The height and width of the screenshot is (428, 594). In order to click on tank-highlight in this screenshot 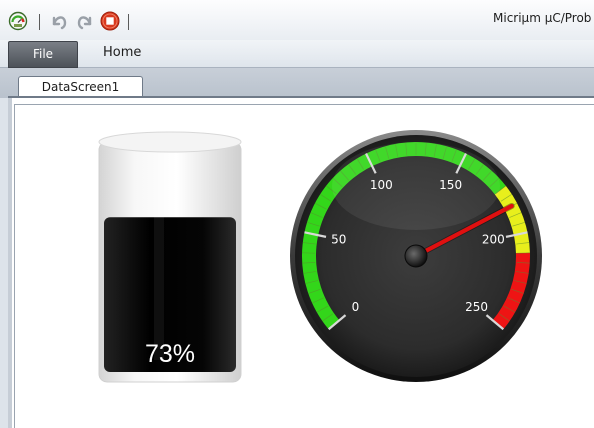, I will do `click(159, 285)`.